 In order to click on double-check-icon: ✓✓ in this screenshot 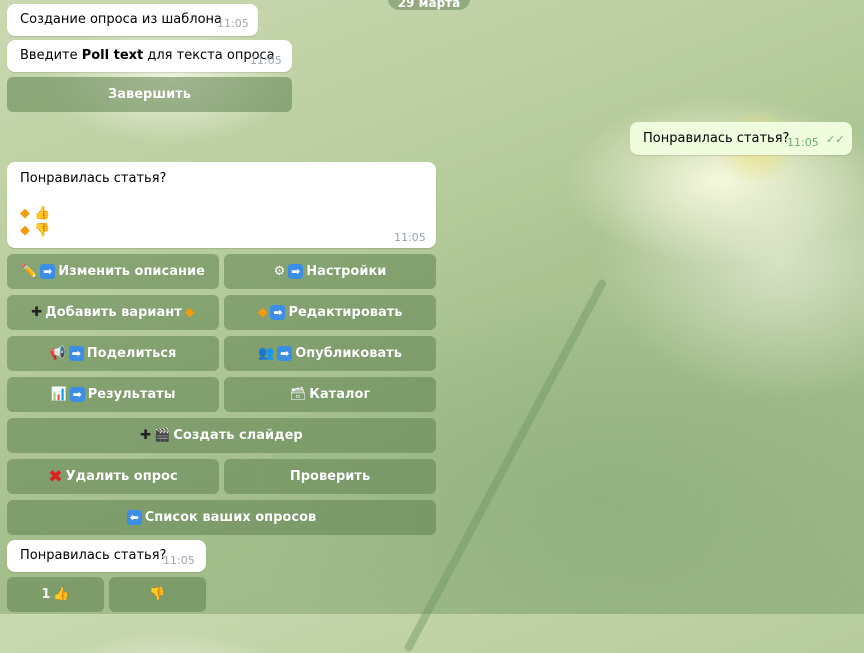, I will do `click(835, 139)`.